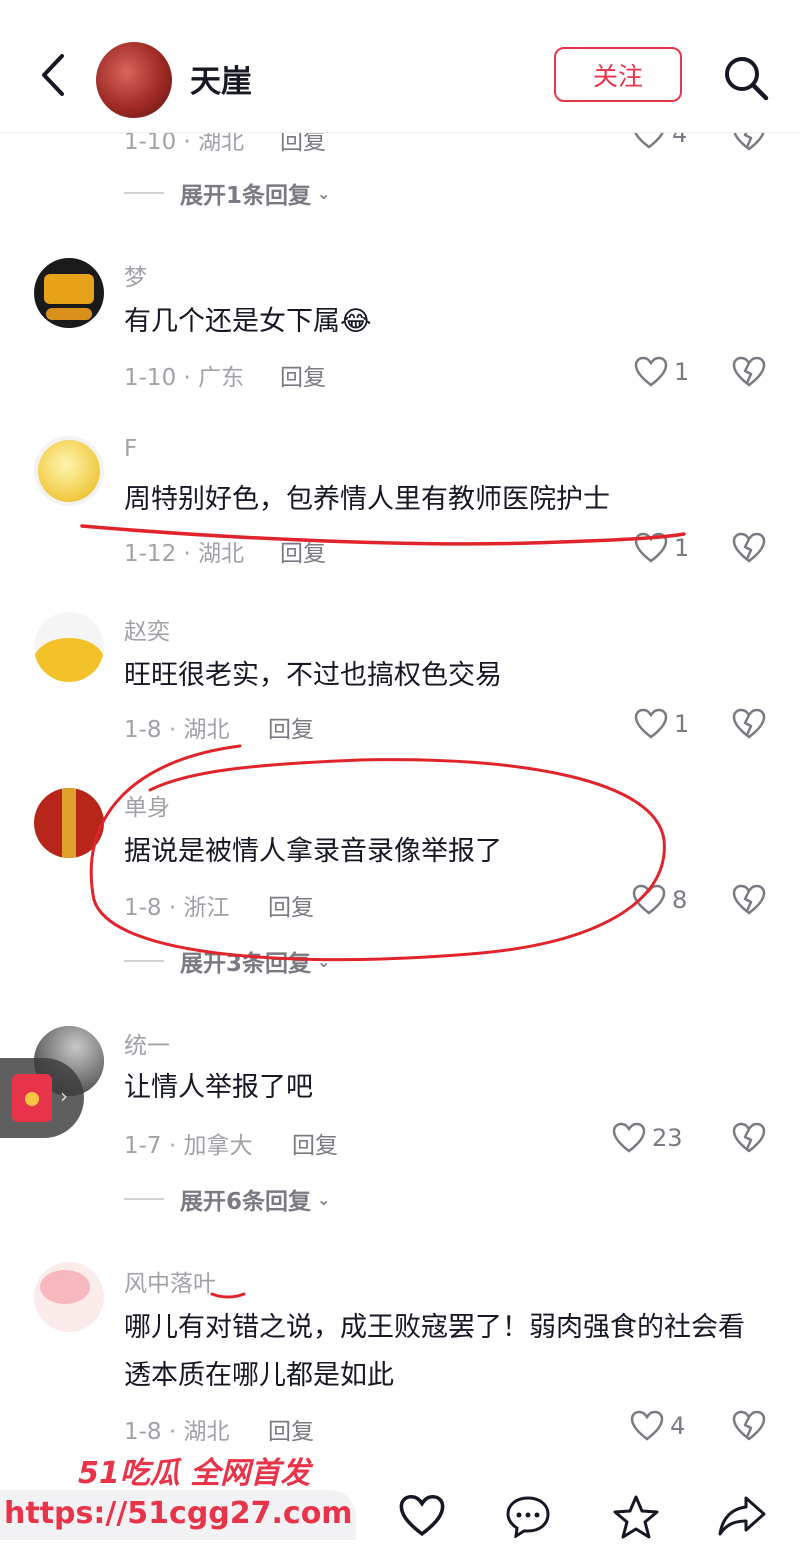 This screenshot has height=1544, width=800. I want to click on comment-icon, so click(528, 1518).